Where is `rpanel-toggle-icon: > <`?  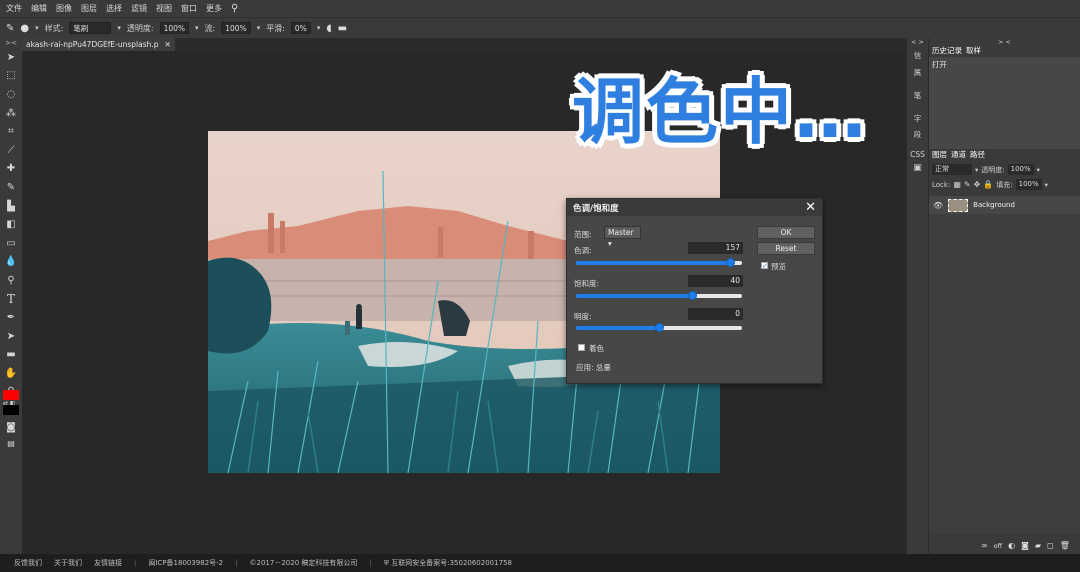
rpanel-toggle-icon: > < is located at coordinates (1004, 42).